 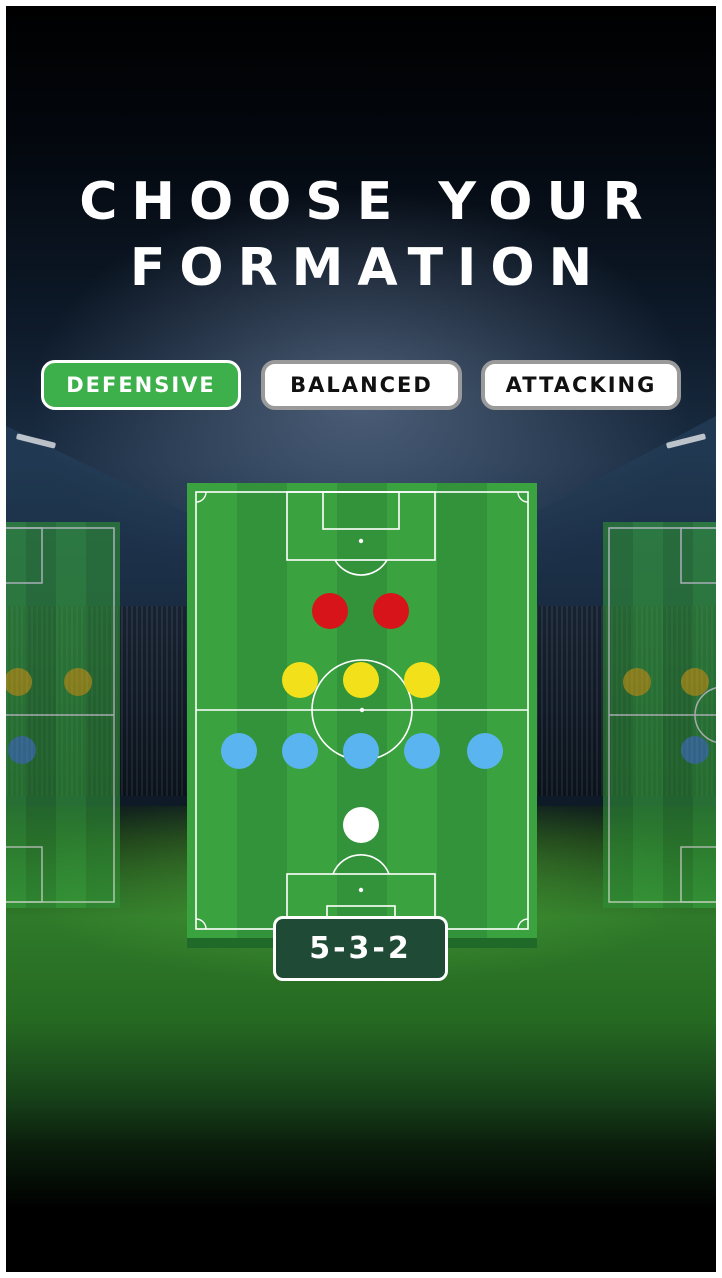 I want to click on tab-defensive: DEFENSIVE, so click(x=141, y=385).